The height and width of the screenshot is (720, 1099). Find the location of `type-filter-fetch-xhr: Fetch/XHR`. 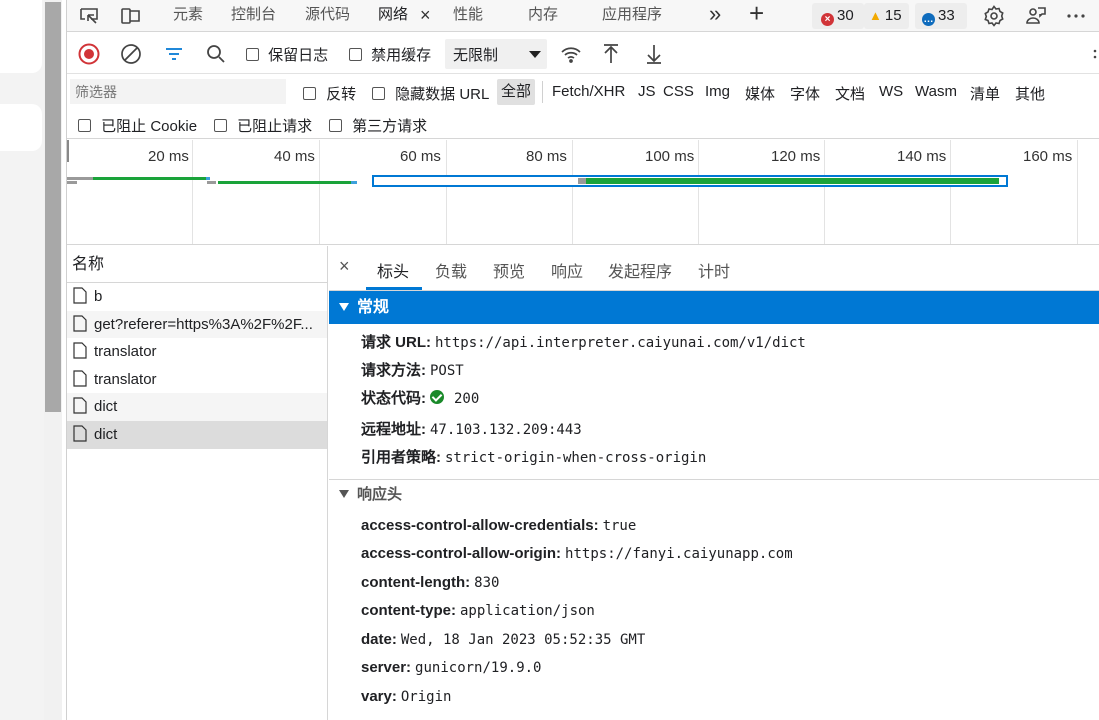

type-filter-fetch-xhr: Fetch/XHR is located at coordinates (588, 91).